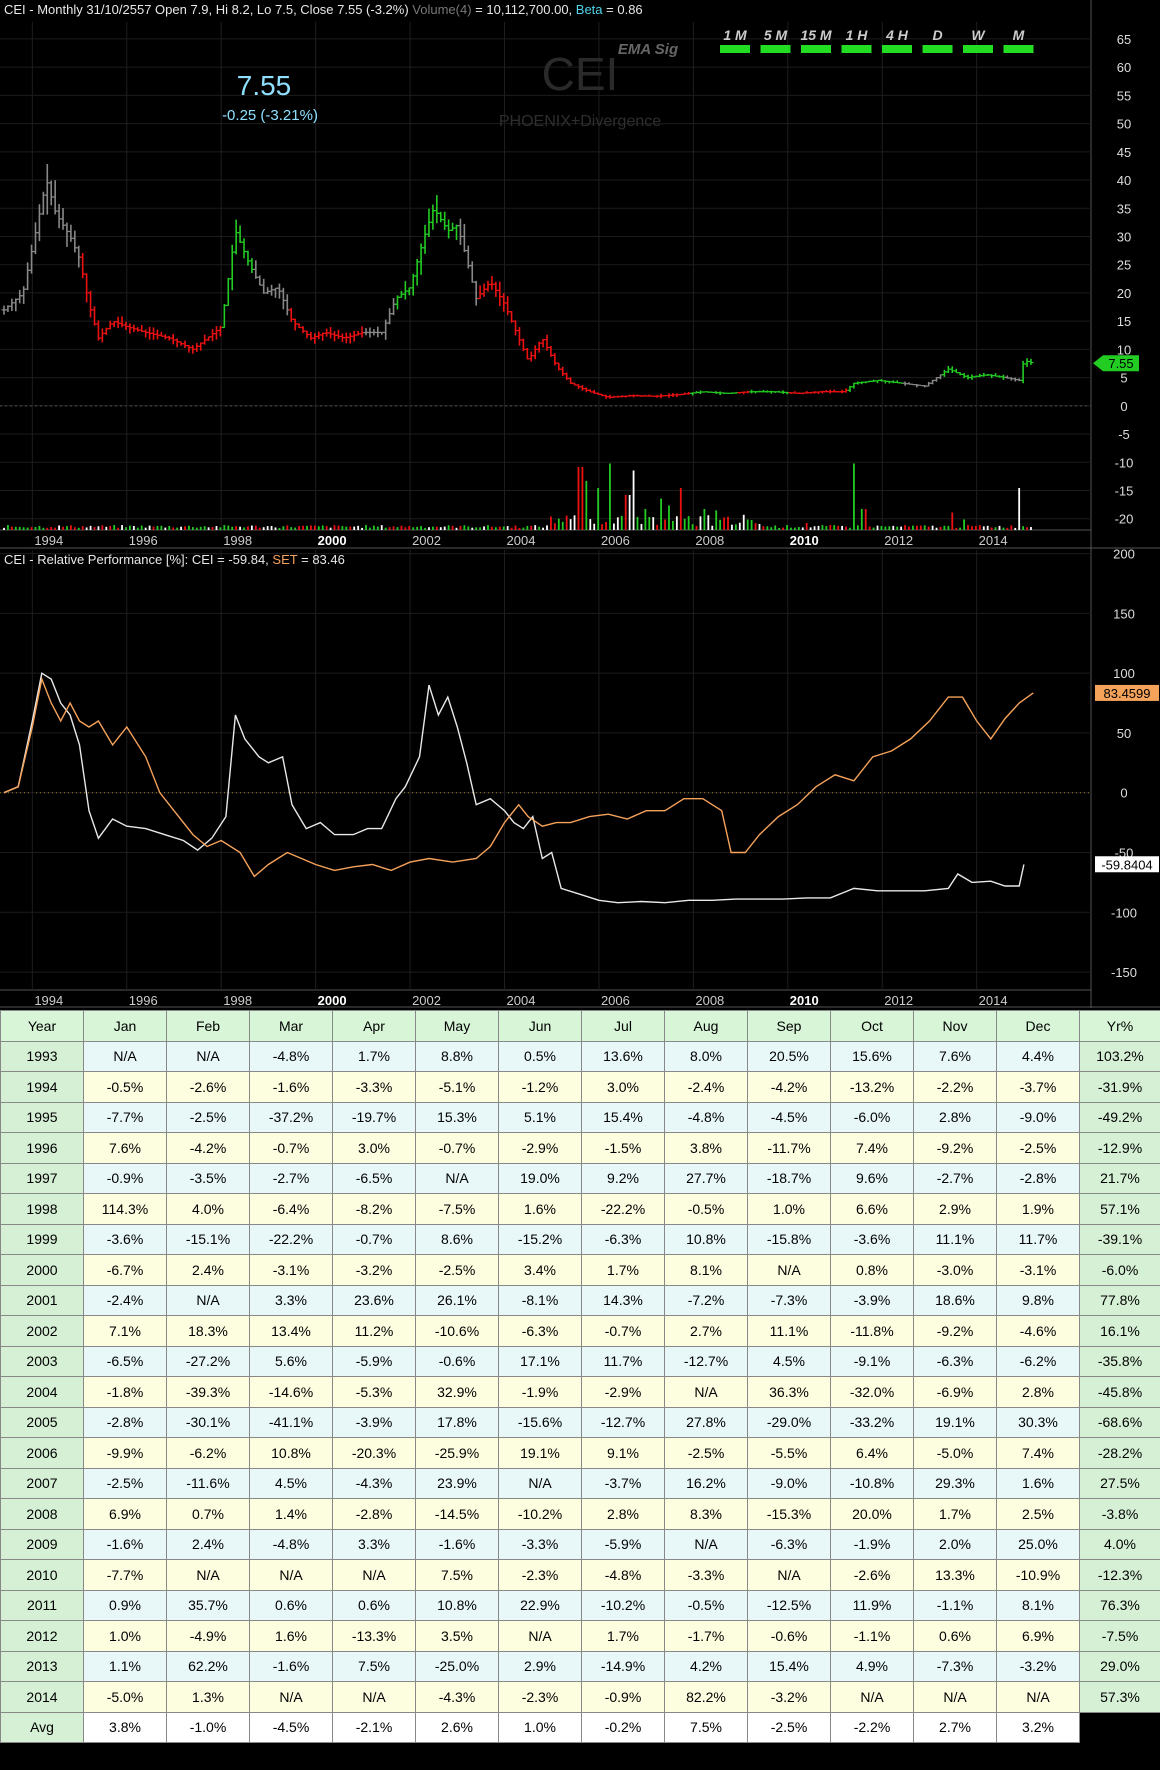  What do you see at coordinates (623, 1422) in the screenshot?
I see `monthly-return-cell: -12.7%` at bounding box center [623, 1422].